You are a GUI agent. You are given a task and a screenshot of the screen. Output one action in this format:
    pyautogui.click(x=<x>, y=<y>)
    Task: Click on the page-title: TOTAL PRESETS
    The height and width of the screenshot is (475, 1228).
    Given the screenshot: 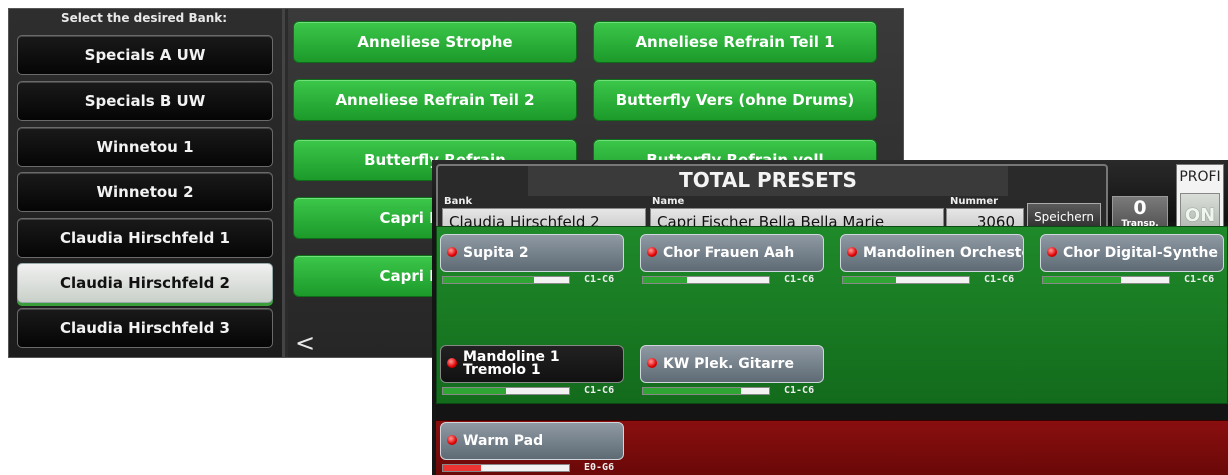 What is the action you would take?
    pyautogui.click(x=768, y=180)
    